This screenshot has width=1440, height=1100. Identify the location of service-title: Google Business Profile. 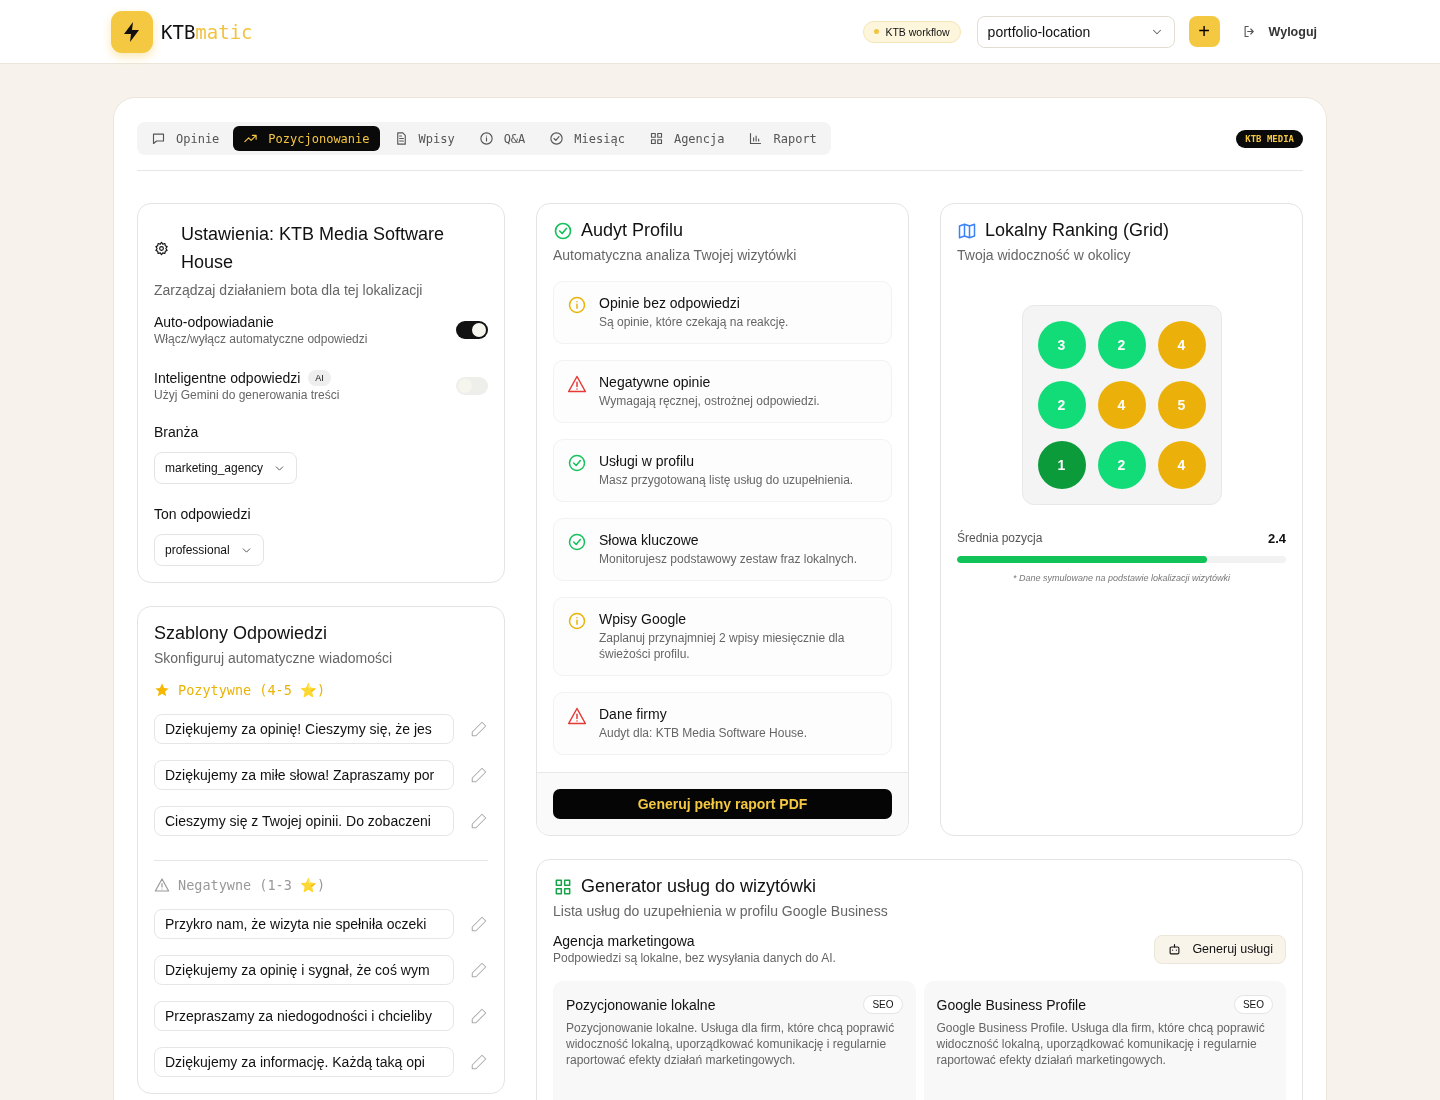
(1011, 1004).